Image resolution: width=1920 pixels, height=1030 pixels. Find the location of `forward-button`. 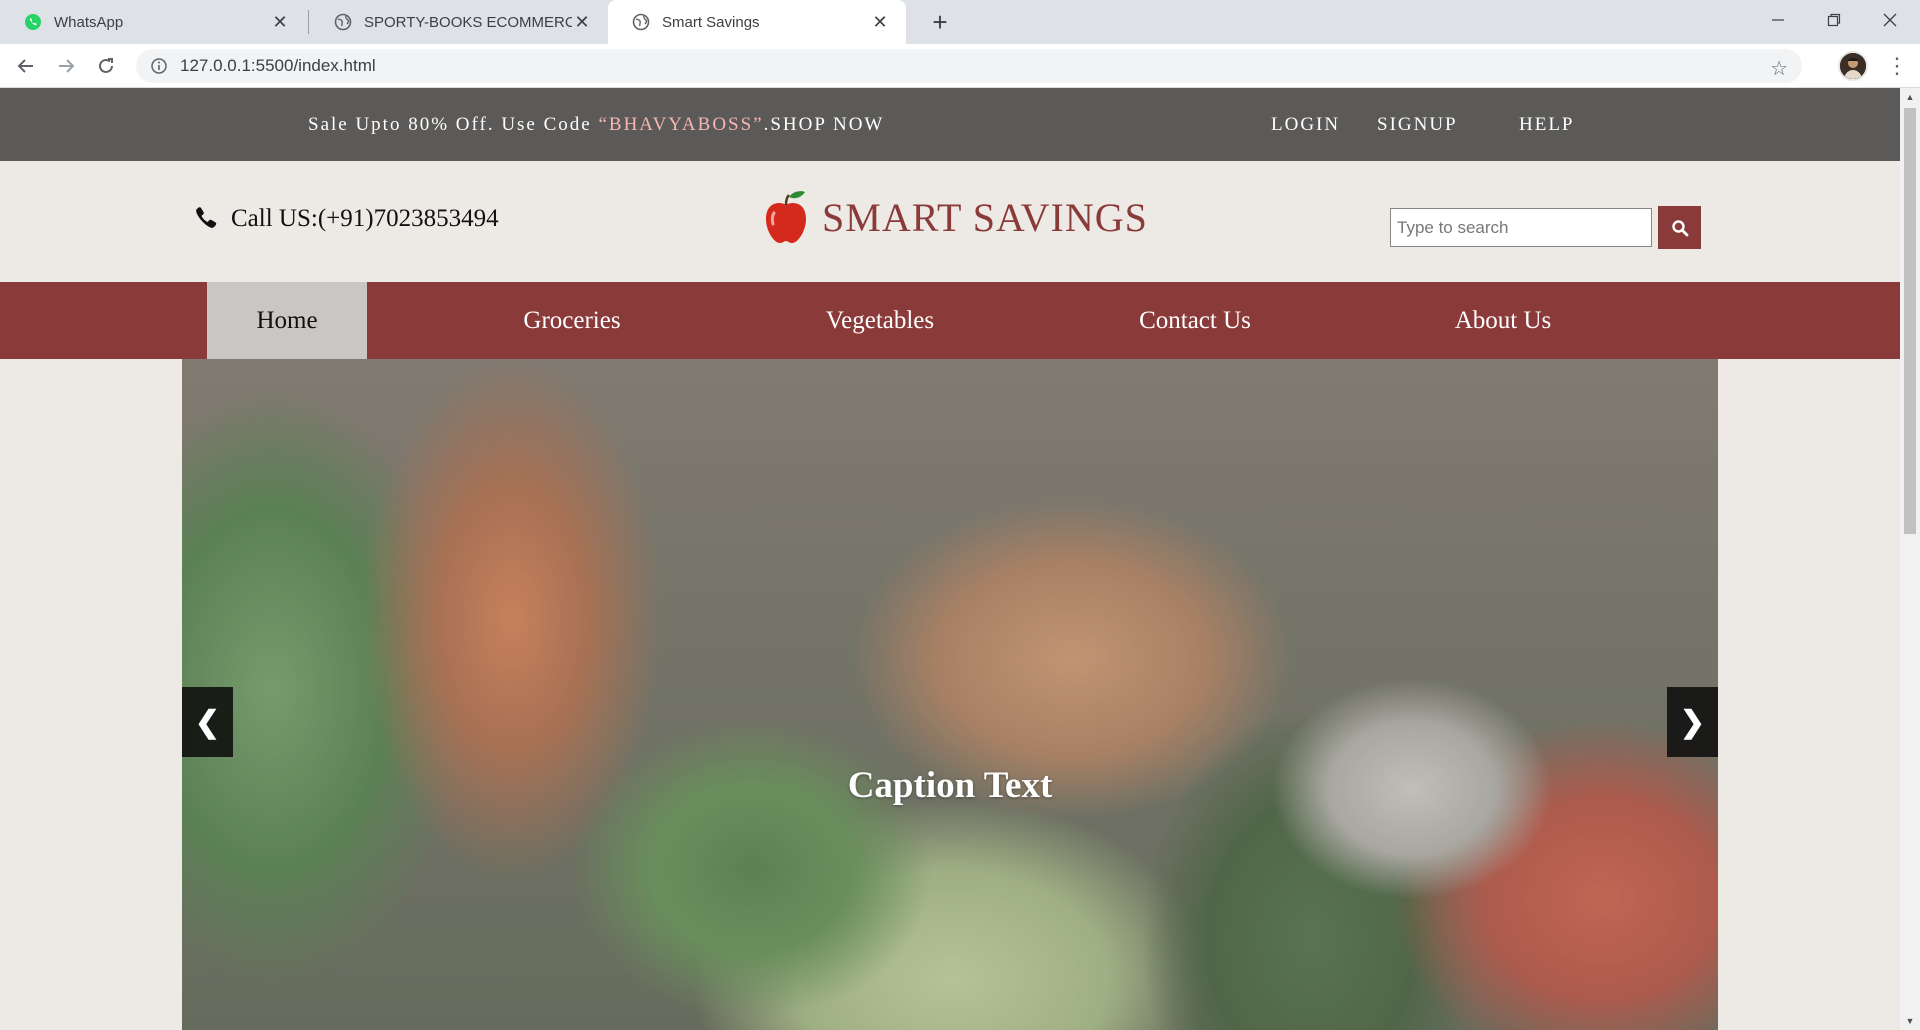

forward-button is located at coordinates (66, 66).